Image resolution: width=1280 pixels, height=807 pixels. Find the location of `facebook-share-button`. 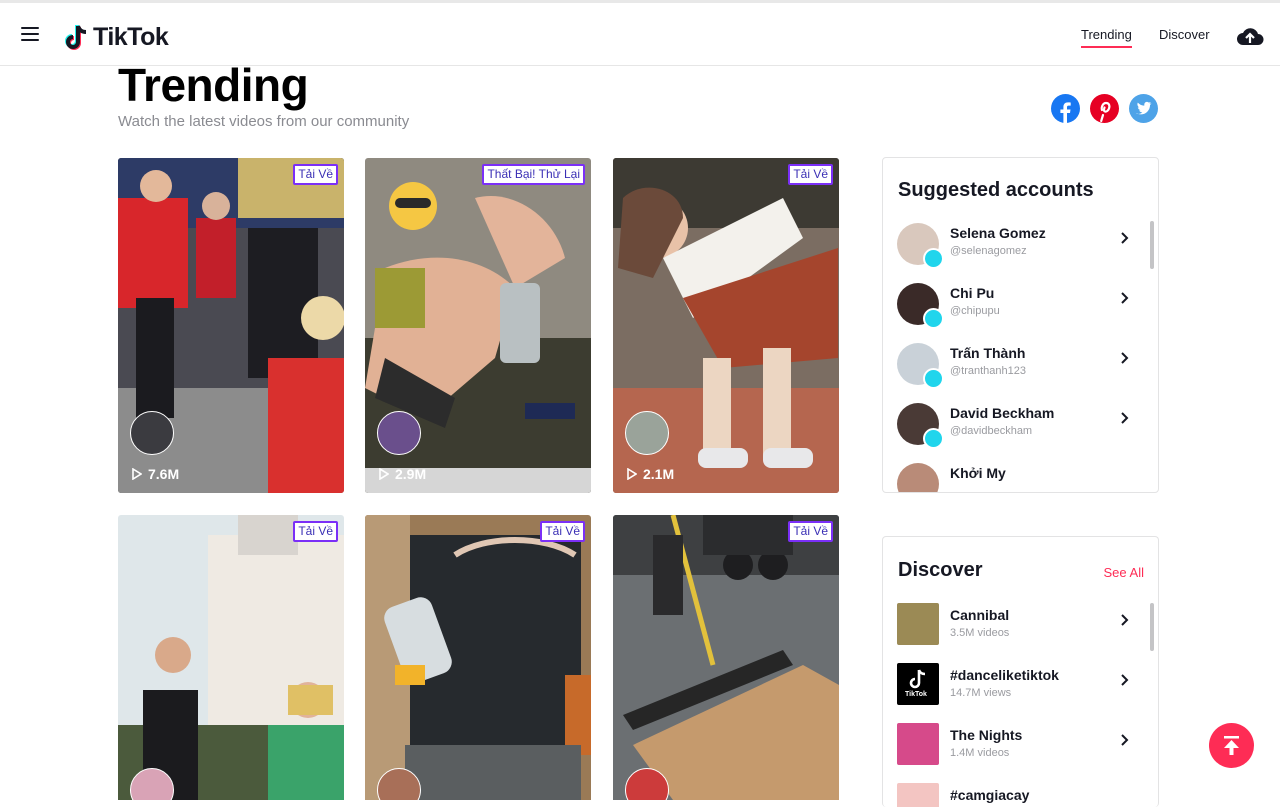

facebook-share-button is located at coordinates (1065, 108).